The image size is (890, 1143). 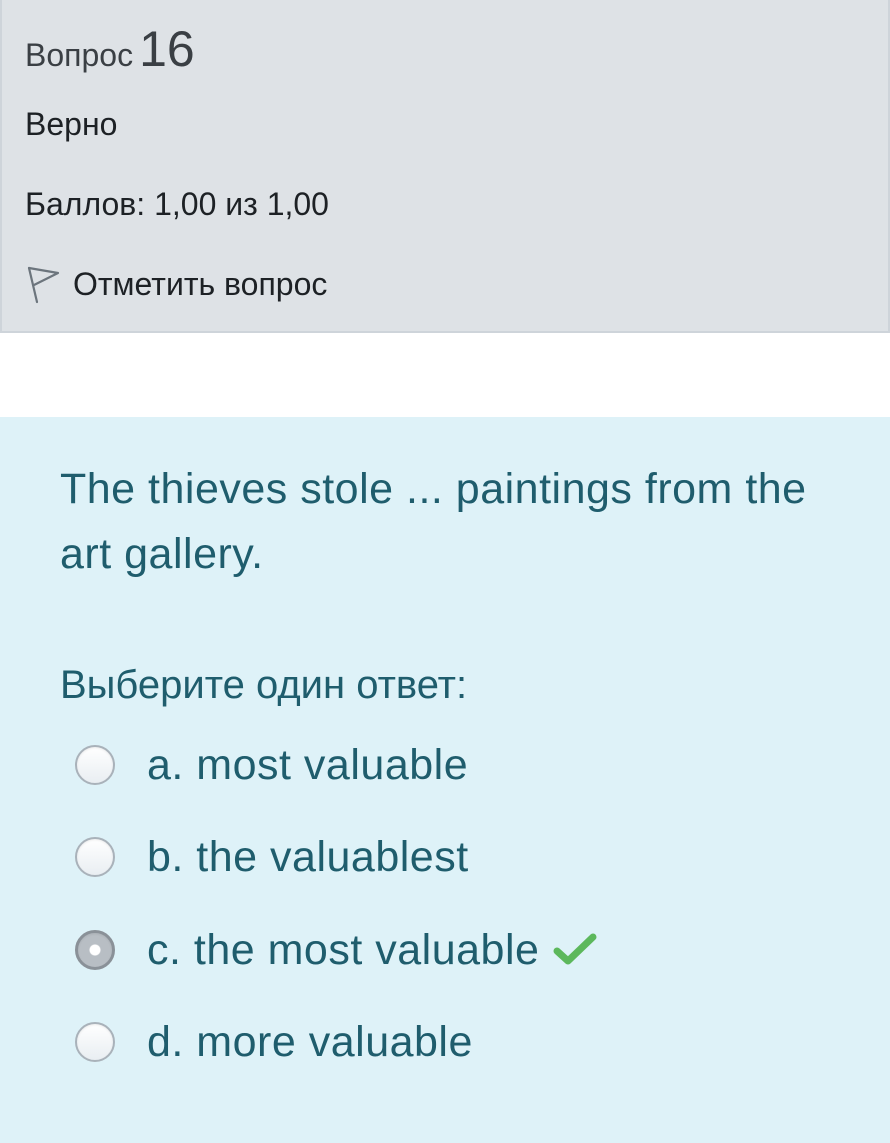 What do you see at coordinates (308, 764) in the screenshot?
I see `answer-label: a. most valuable` at bounding box center [308, 764].